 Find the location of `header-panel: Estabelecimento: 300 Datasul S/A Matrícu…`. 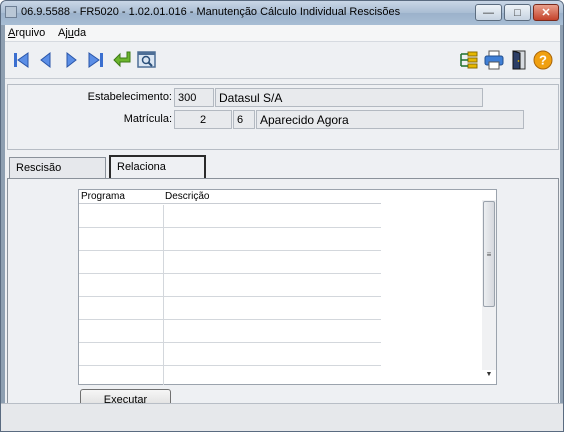

header-panel: Estabelecimento: 300 Datasul S/A Matrícu… is located at coordinates (283, 117).